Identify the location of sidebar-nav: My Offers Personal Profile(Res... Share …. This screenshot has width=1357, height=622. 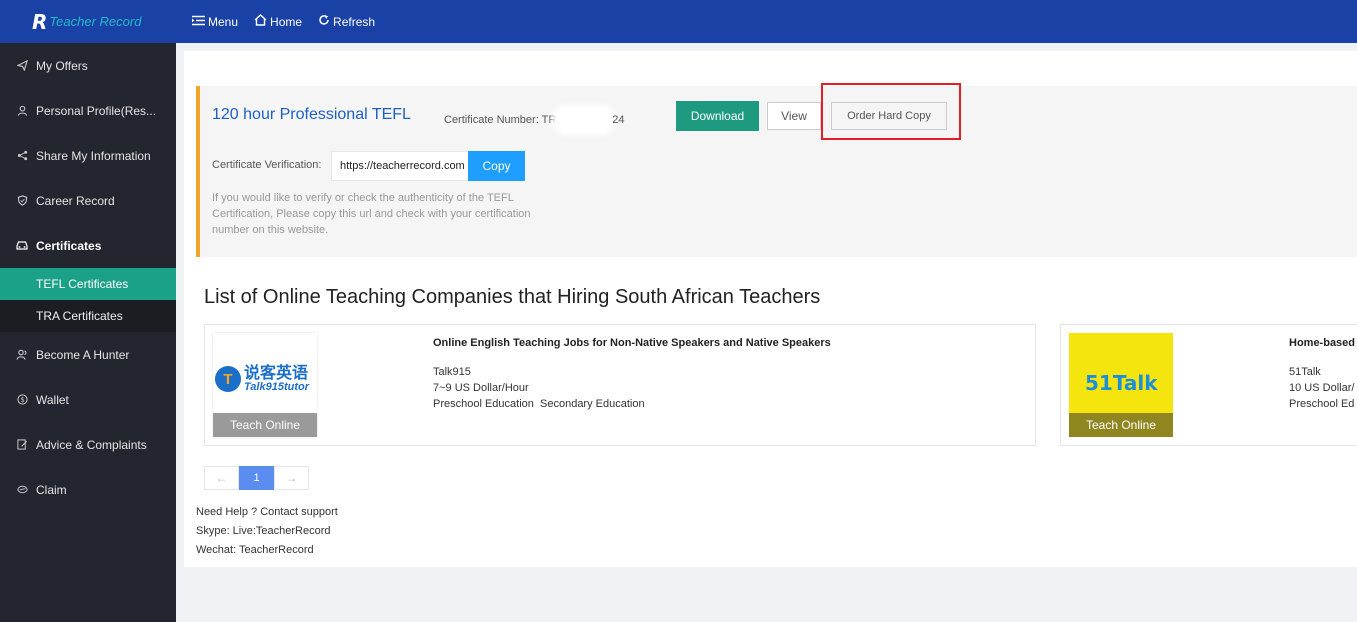
(88, 277).